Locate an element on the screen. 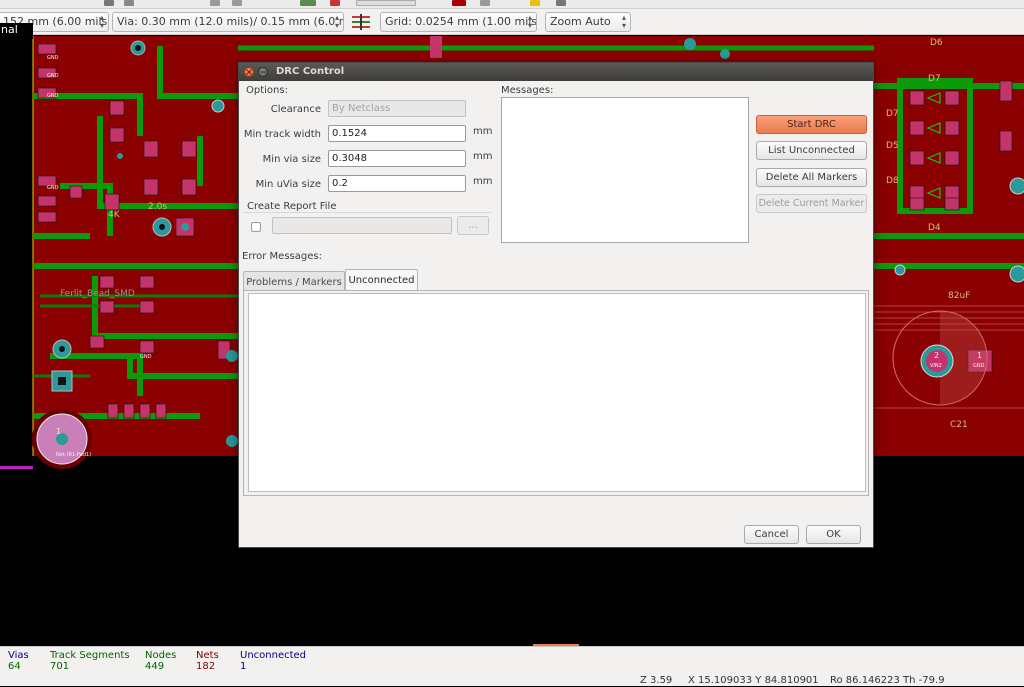 The height and width of the screenshot is (687, 1024). tab-unconnected: Unconnected is located at coordinates (381, 279).